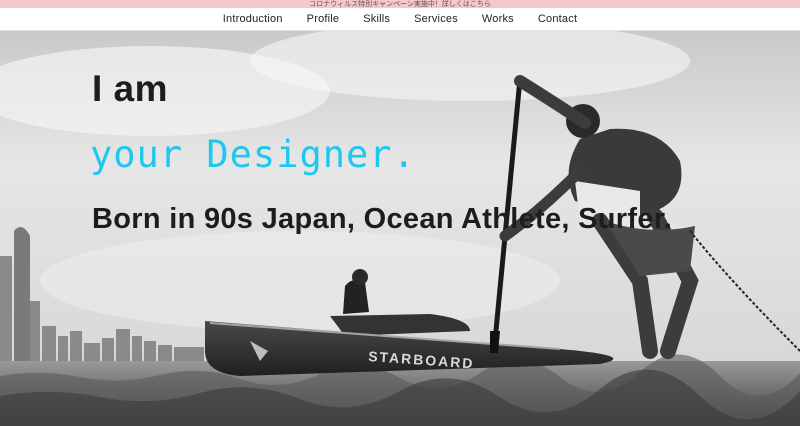 The height and width of the screenshot is (426, 800). Describe the element at coordinates (130, 88) in the screenshot. I see `hero-intro-line: I am` at that location.